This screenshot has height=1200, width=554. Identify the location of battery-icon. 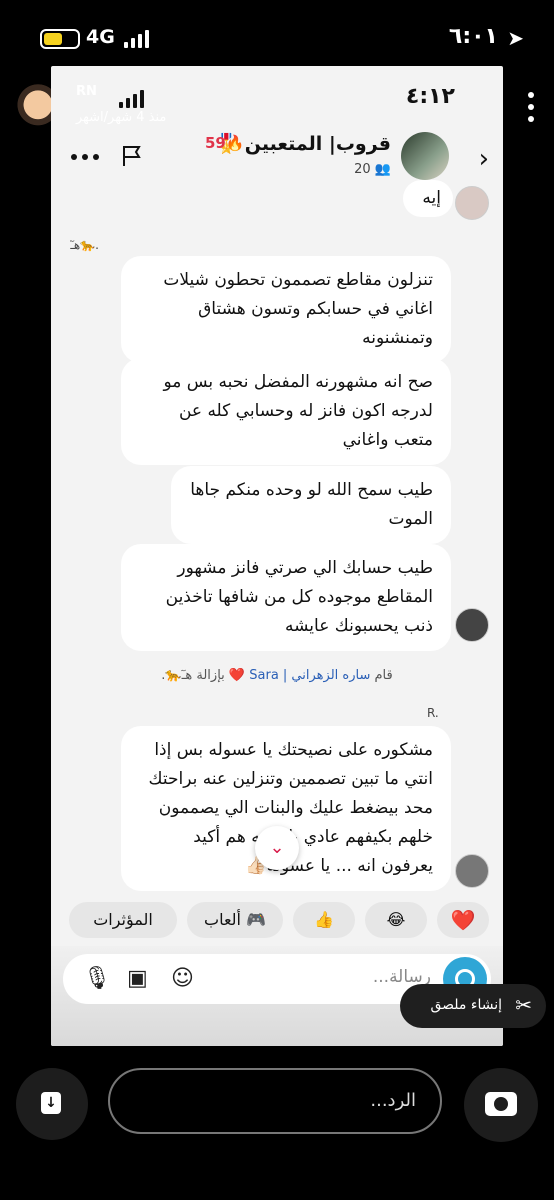
(60, 39).